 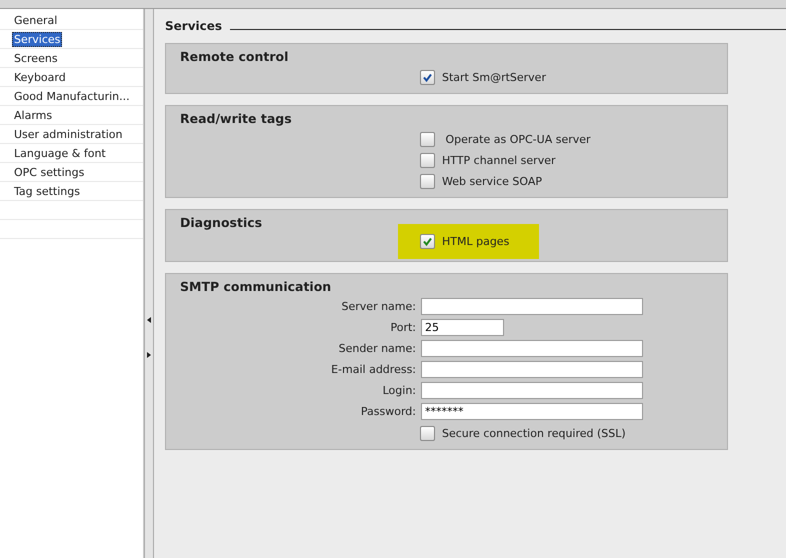 I want to click on input-field: *******, so click(x=532, y=411).